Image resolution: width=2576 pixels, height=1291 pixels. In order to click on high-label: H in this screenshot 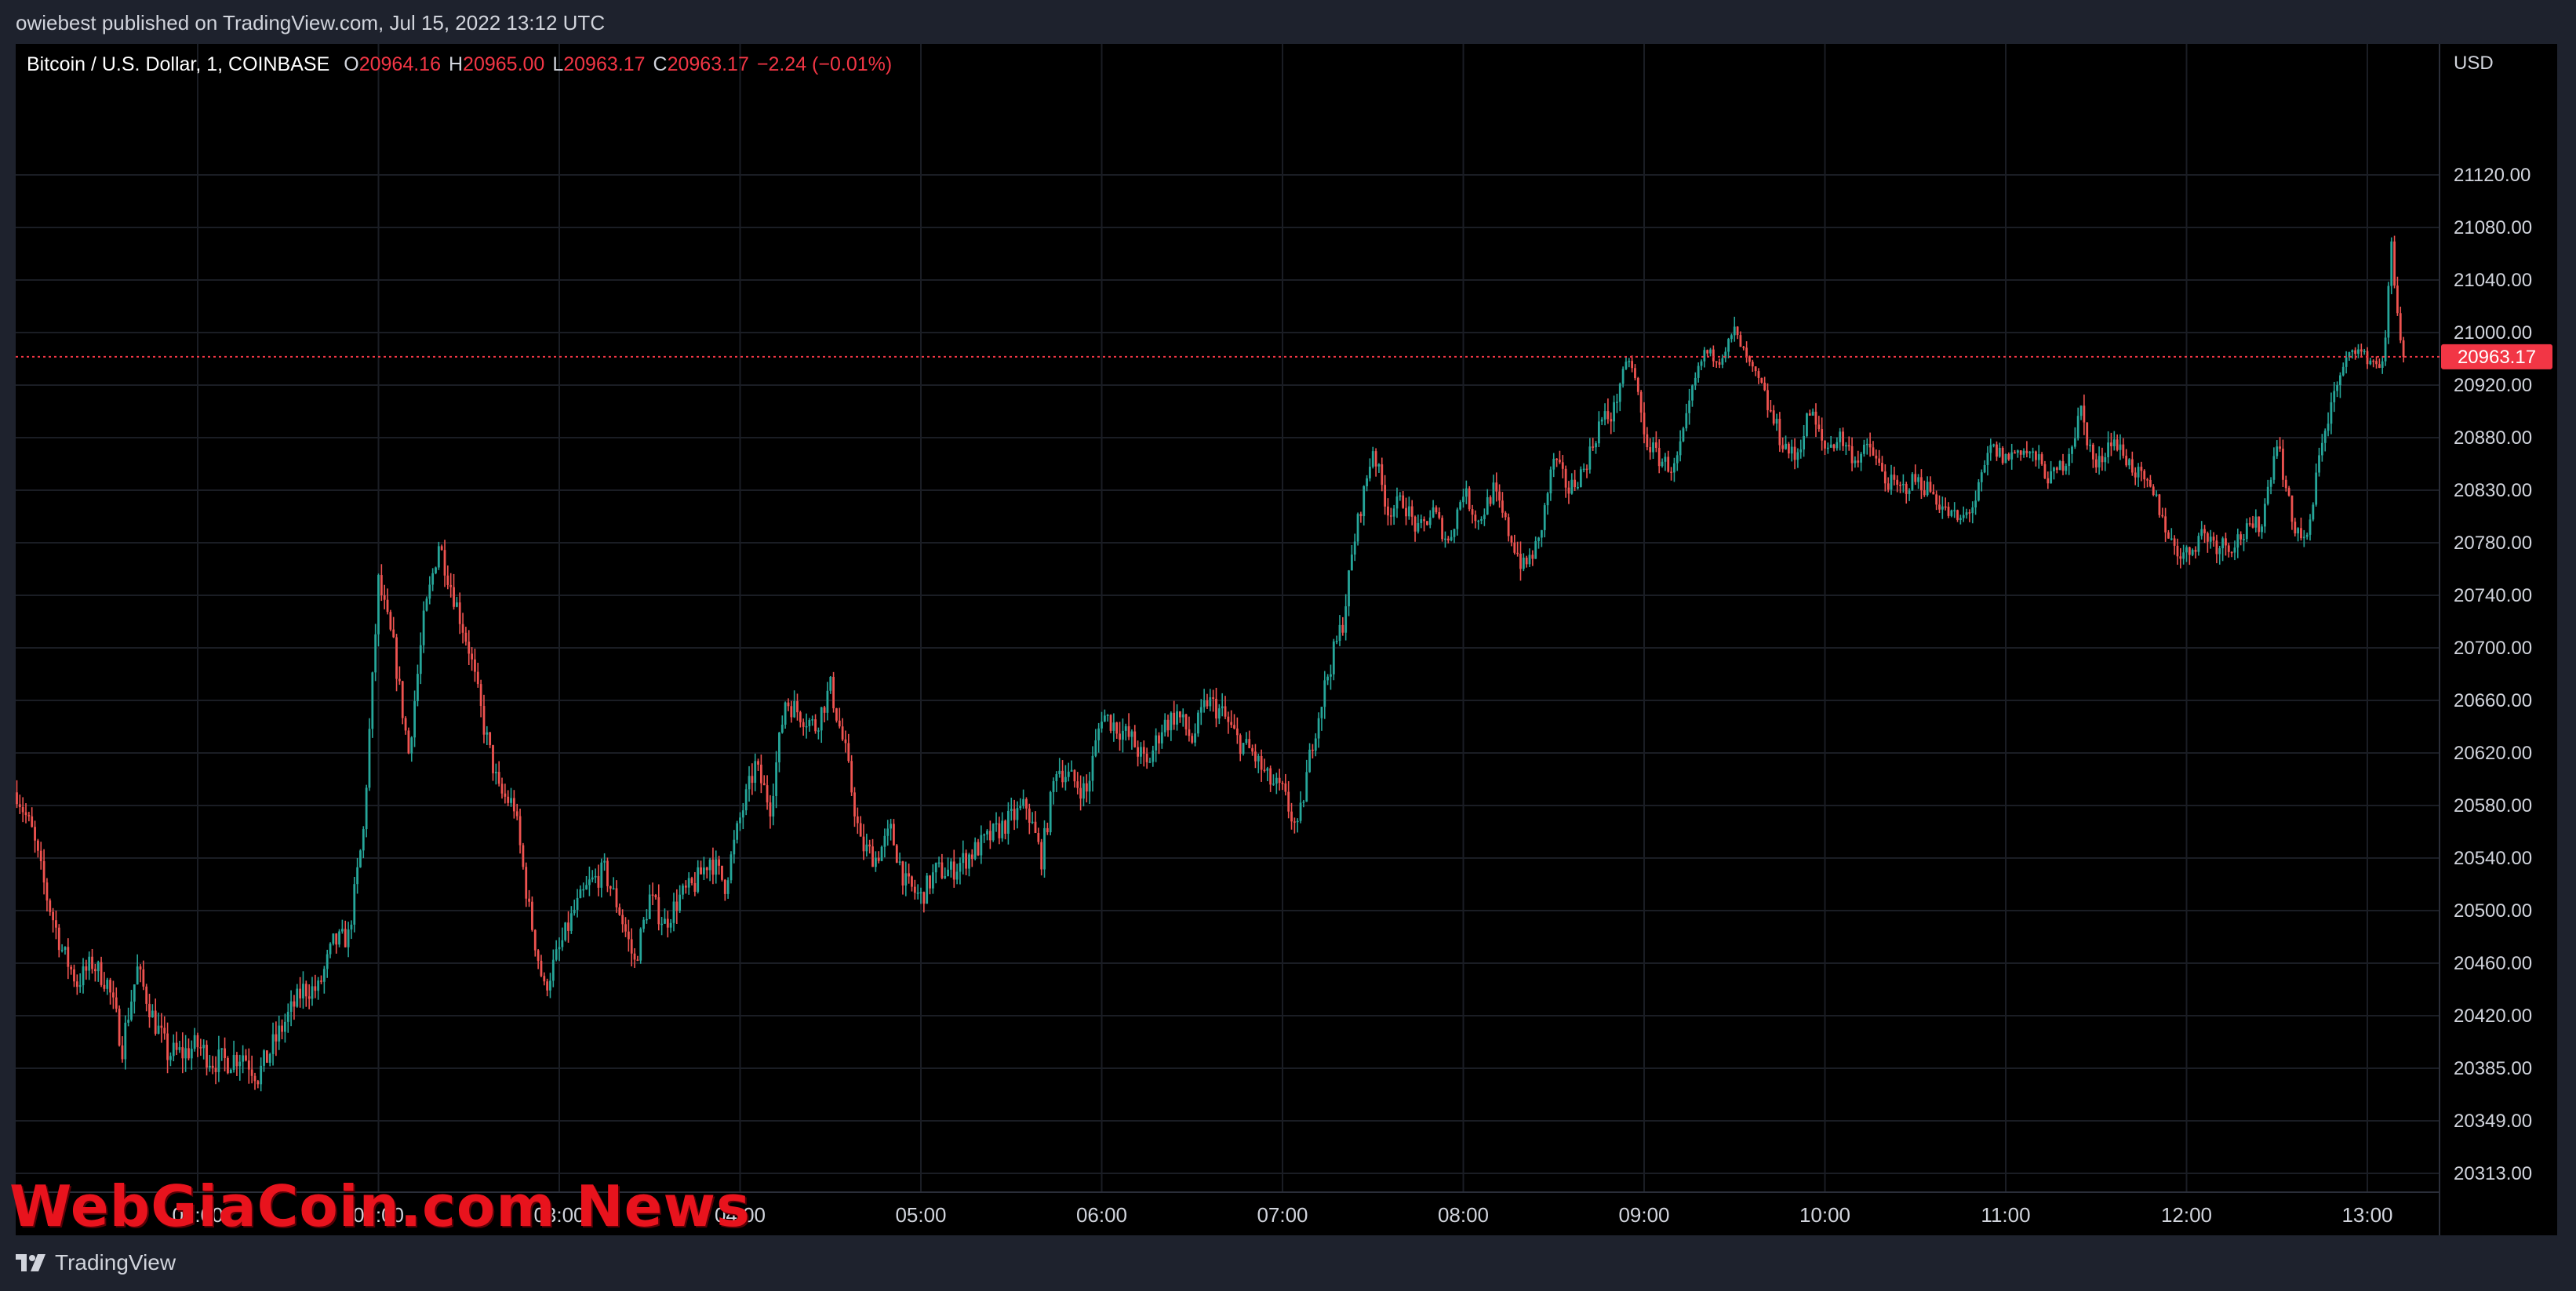, I will do `click(456, 64)`.